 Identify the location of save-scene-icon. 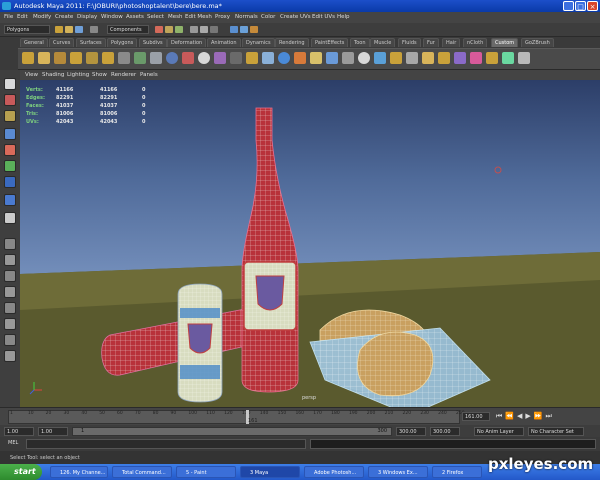
(79, 29).